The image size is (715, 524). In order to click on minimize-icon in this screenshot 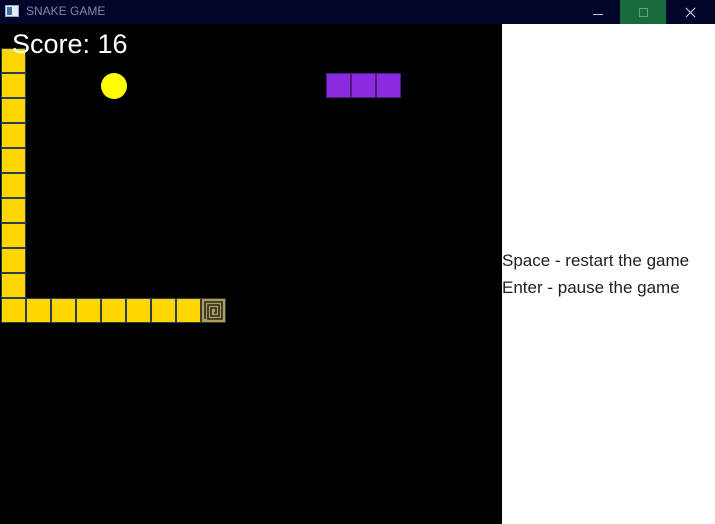, I will do `click(597, 14)`.